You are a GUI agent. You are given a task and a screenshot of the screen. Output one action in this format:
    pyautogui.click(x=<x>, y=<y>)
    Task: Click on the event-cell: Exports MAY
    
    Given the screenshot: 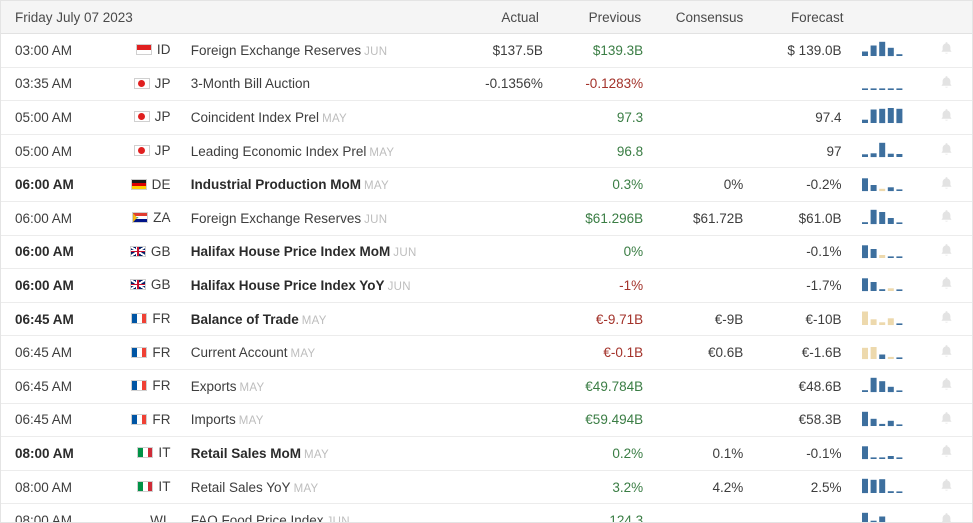 What is the action you would take?
    pyautogui.click(x=320, y=386)
    